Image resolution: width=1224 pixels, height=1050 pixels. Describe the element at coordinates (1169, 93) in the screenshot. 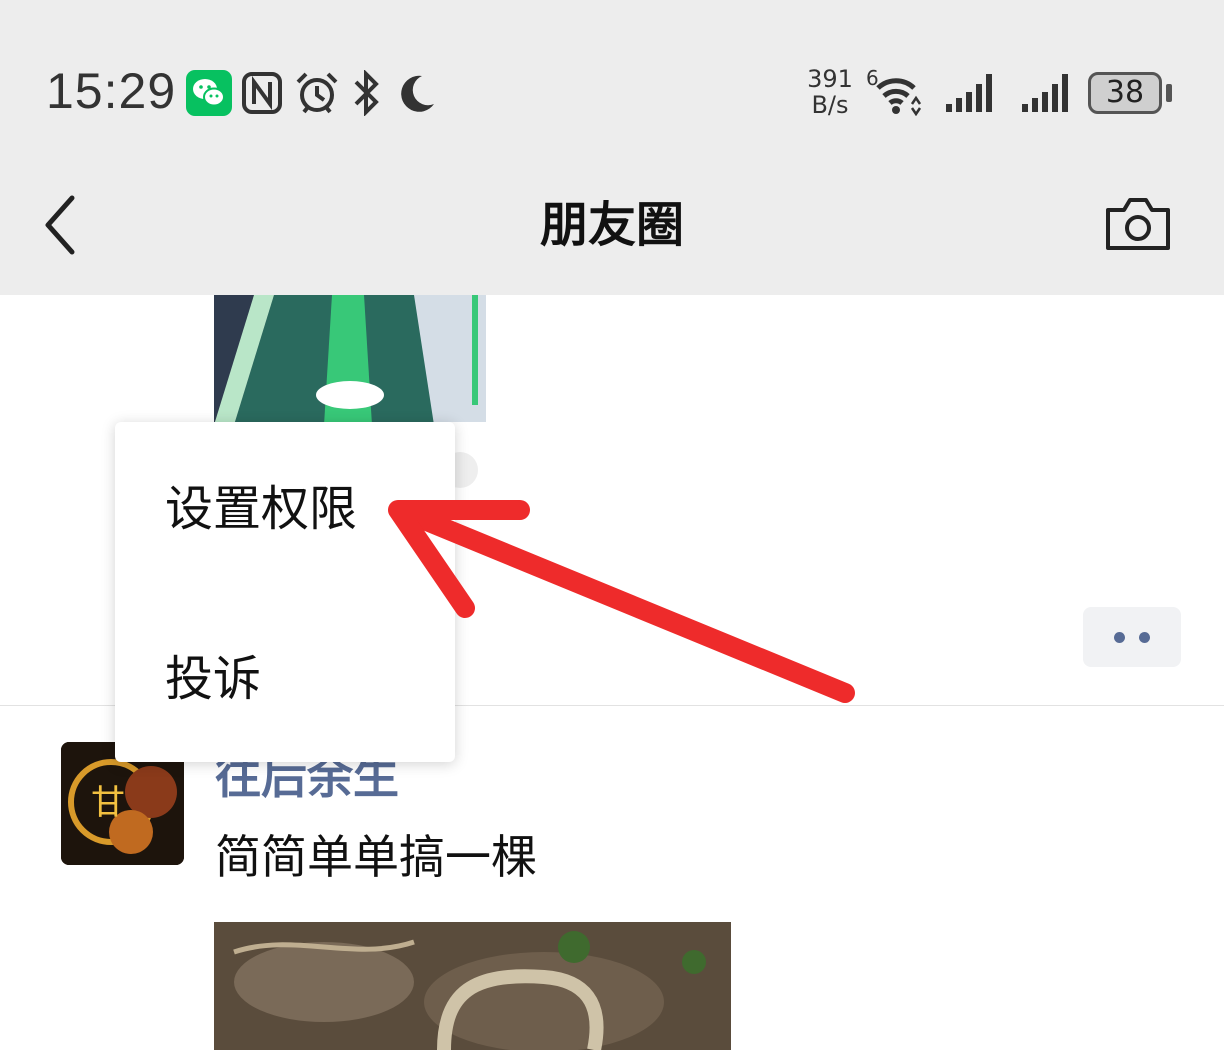

I see `battery-cap` at that location.